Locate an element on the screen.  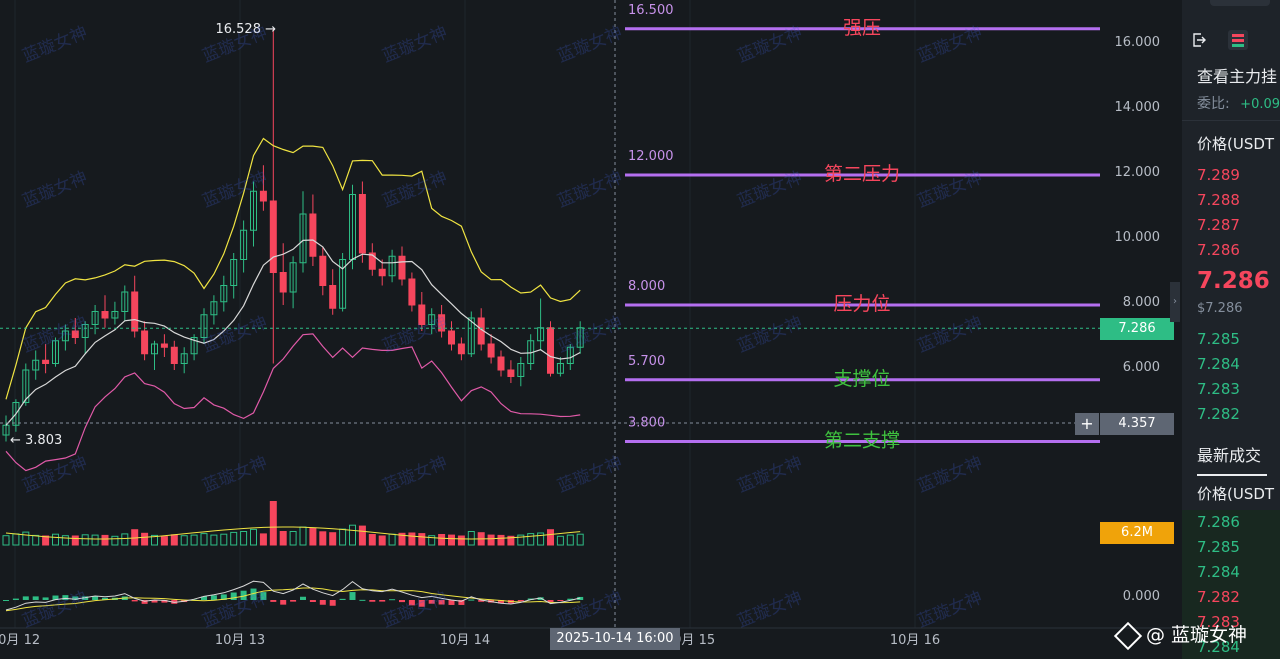
crosshair-add-button: + is located at coordinates (1087, 424).